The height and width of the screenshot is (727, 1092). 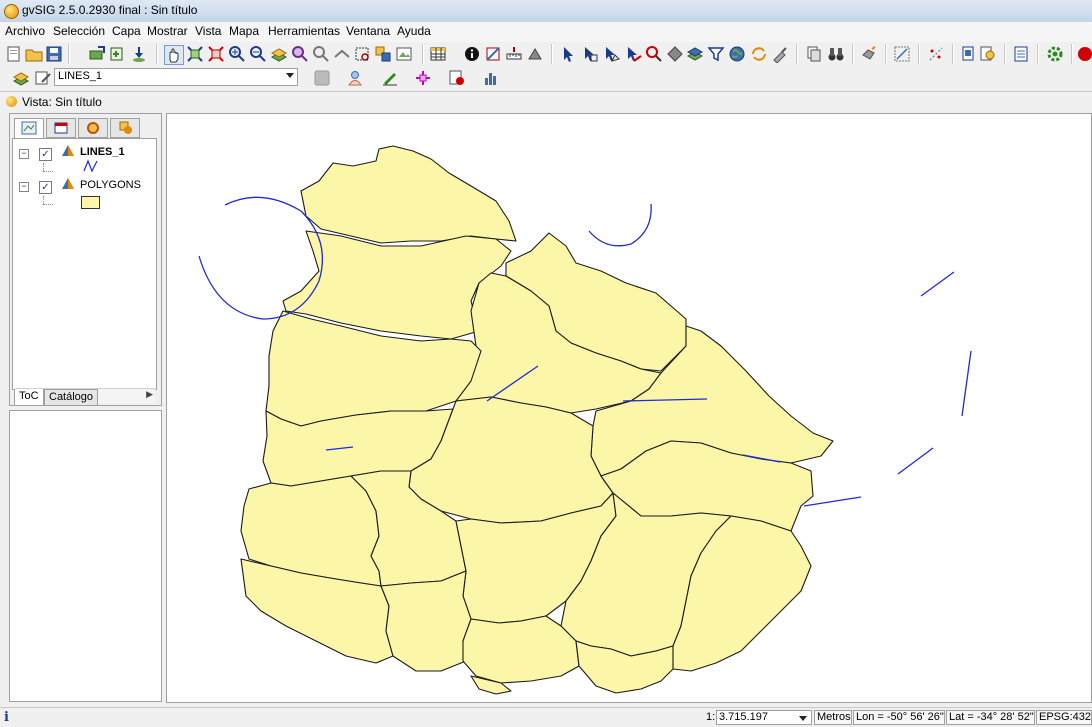 I want to click on menu-herramientas: Herramientas, so click(x=304, y=31).